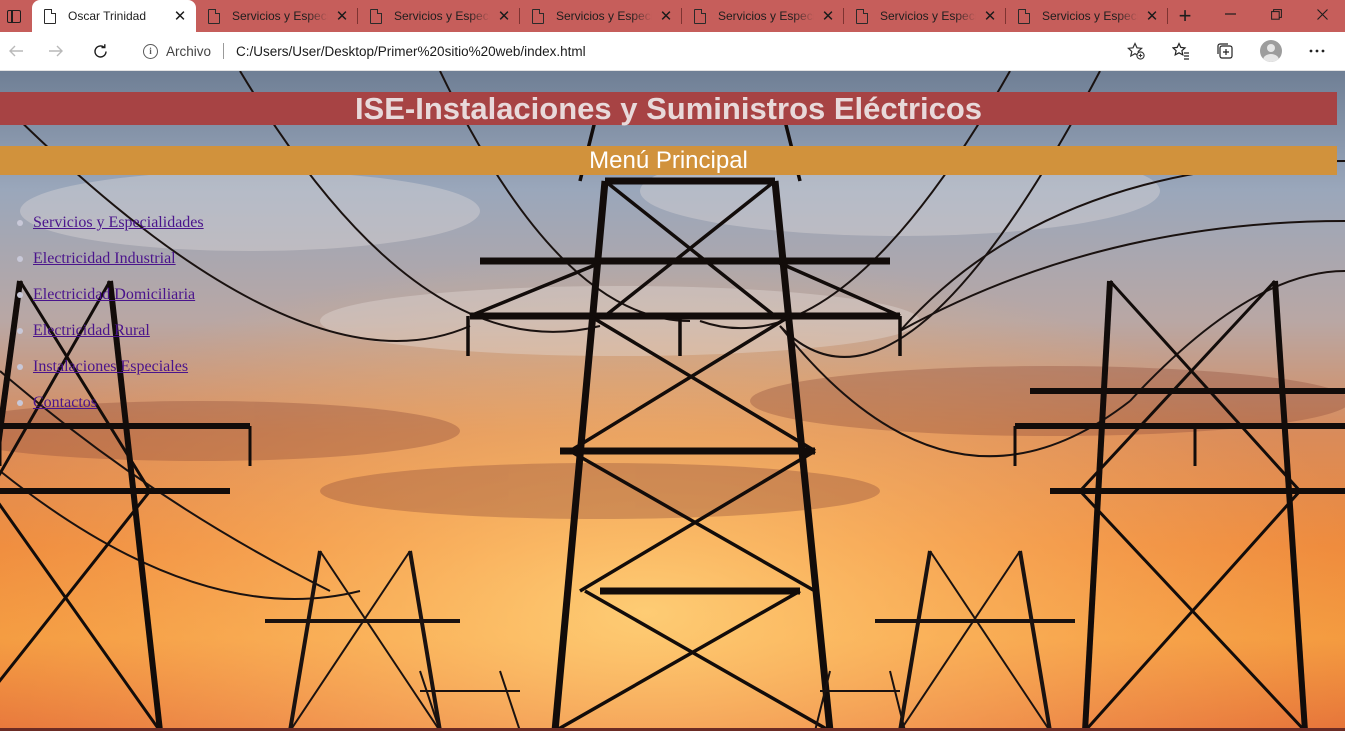 This screenshot has width=1345, height=731. I want to click on menu-link-especiales: Instalaciones Especiales, so click(110, 366).